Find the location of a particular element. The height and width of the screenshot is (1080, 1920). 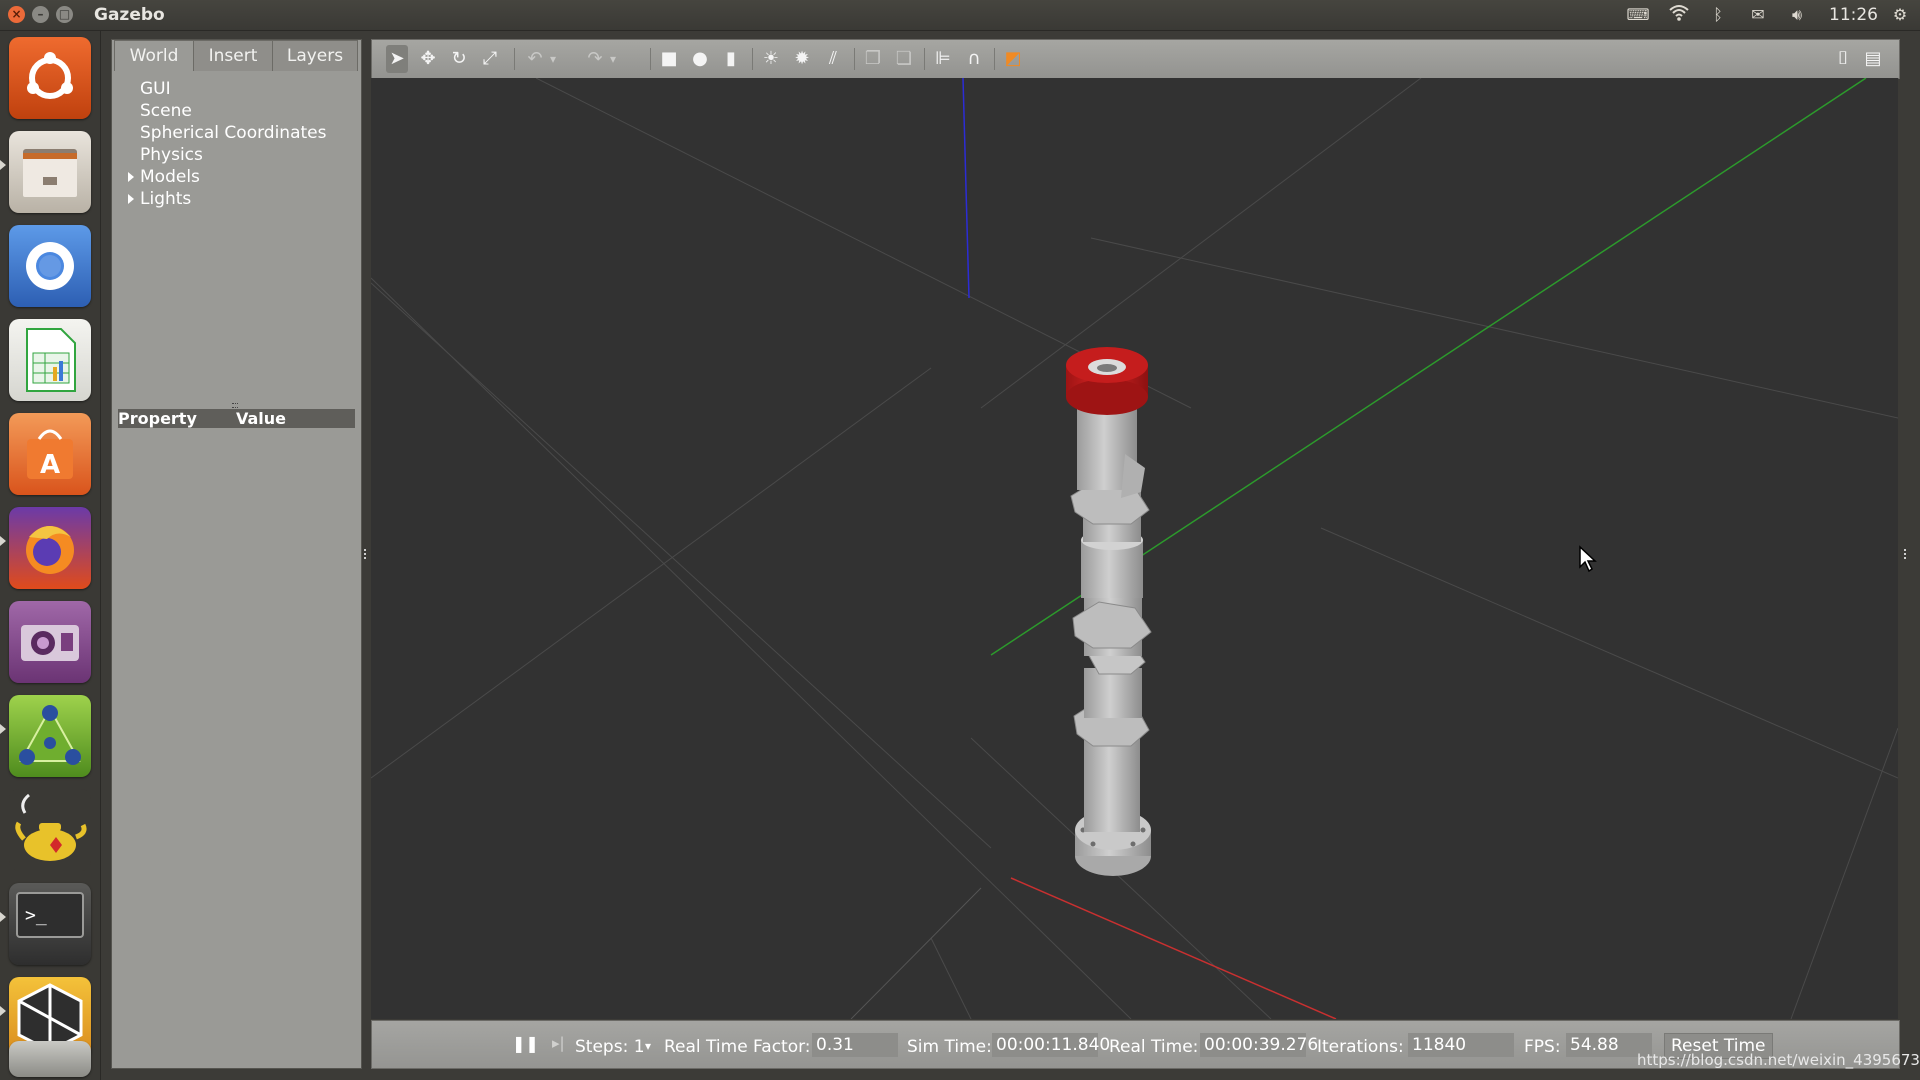

redo-dropdown-icon: ▾ is located at coordinates (613, 59).